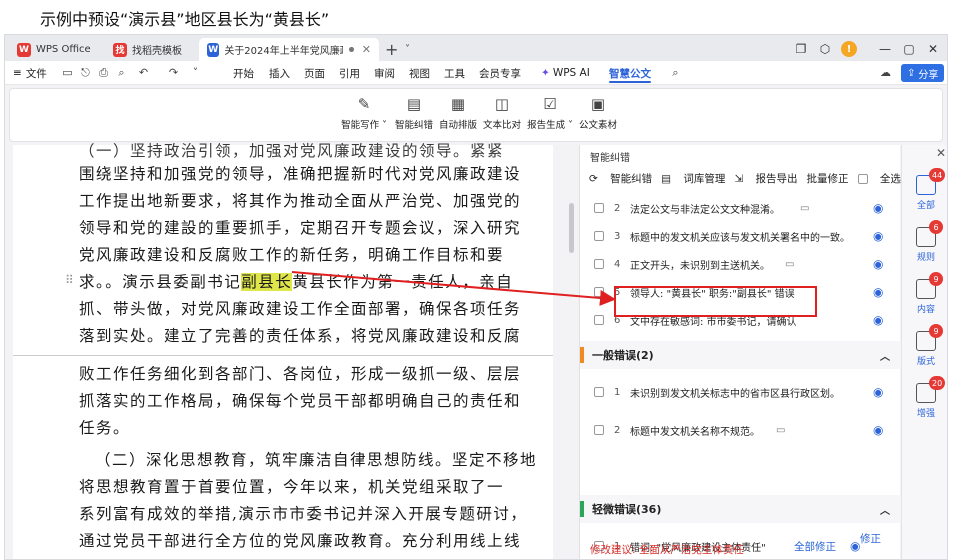 Image resolution: width=969 pixels, height=560 pixels. What do you see at coordinates (693, 178) in the screenshot?
I see `lexicon-tool: ▤ 词库管理` at bounding box center [693, 178].